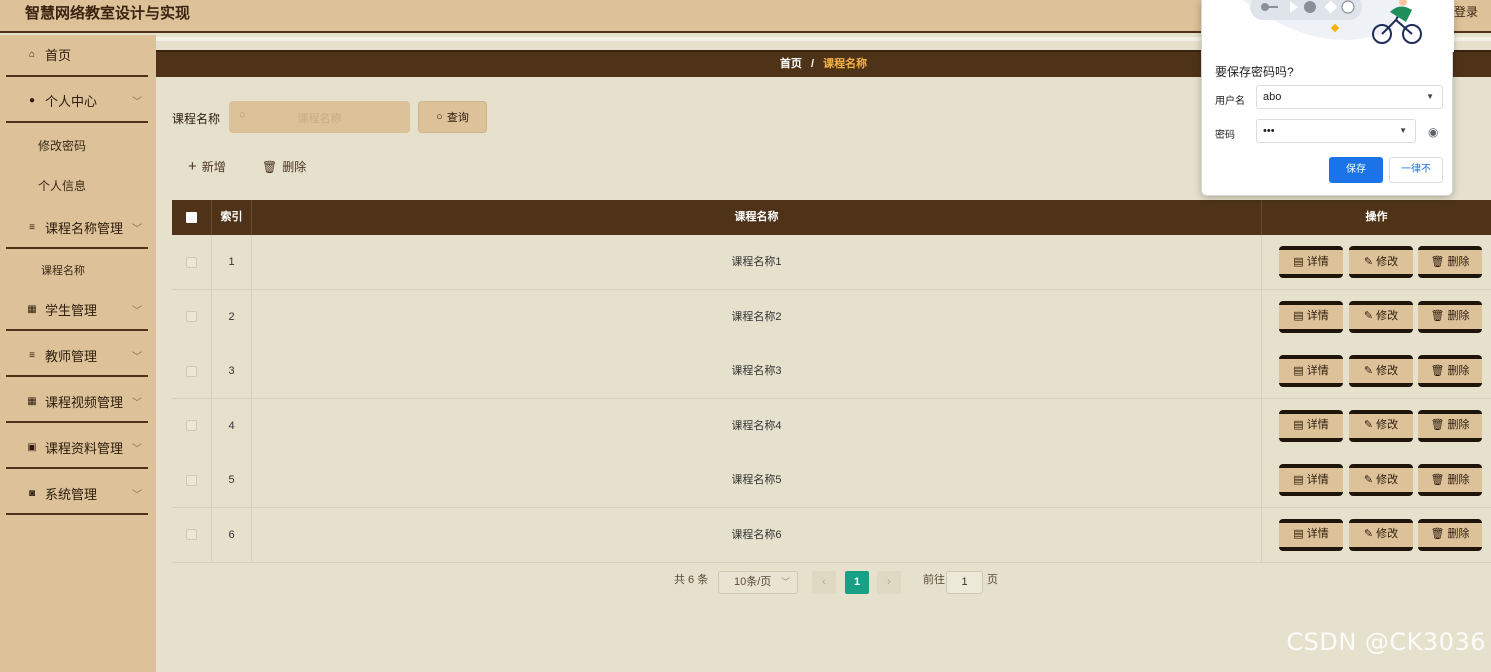 This screenshot has height=672, width=1491. Describe the element at coordinates (77, 447) in the screenshot. I see `sidebar-item-course-material-mgmt: ▣ 课程资料管理 ﹀` at that location.